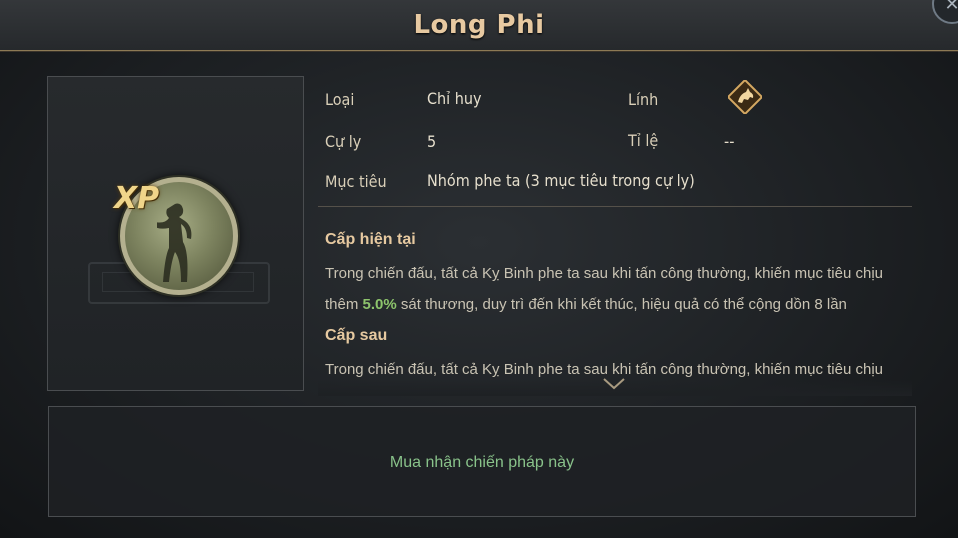 The width and height of the screenshot is (958, 538). Describe the element at coordinates (379, 304) in the screenshot. I see `damage-percent: 5.0%` at that location.